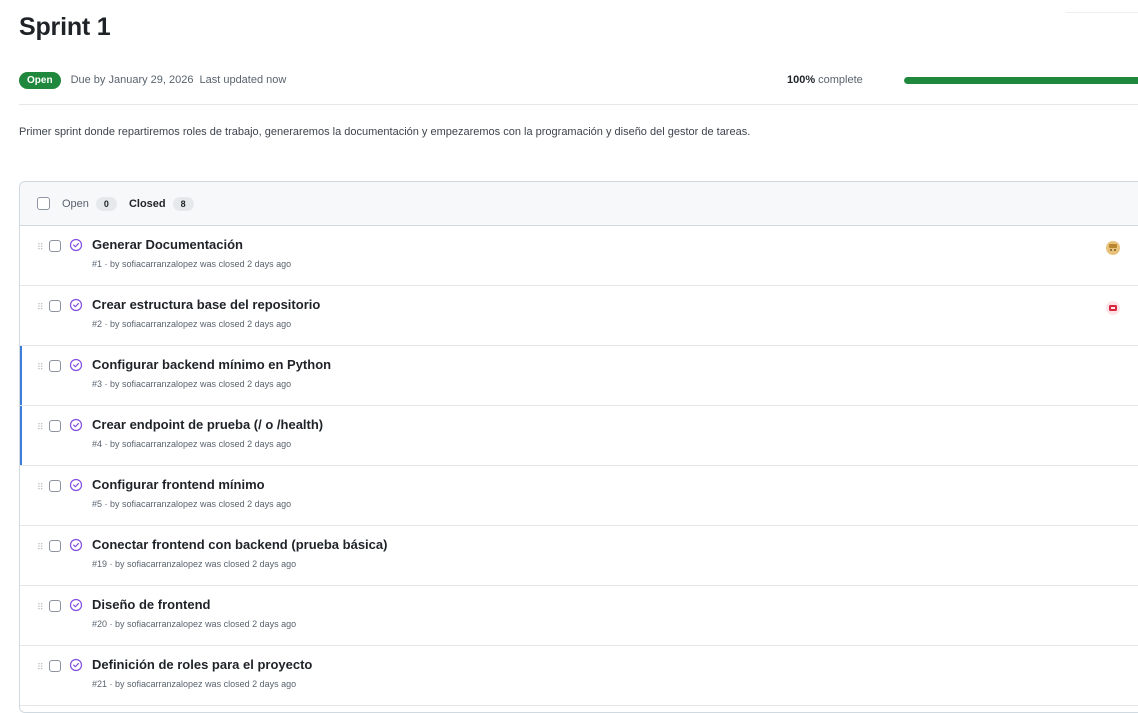 The width and height of the screenshot is (1138, 713). I want to click on divider, so click(578, 104).